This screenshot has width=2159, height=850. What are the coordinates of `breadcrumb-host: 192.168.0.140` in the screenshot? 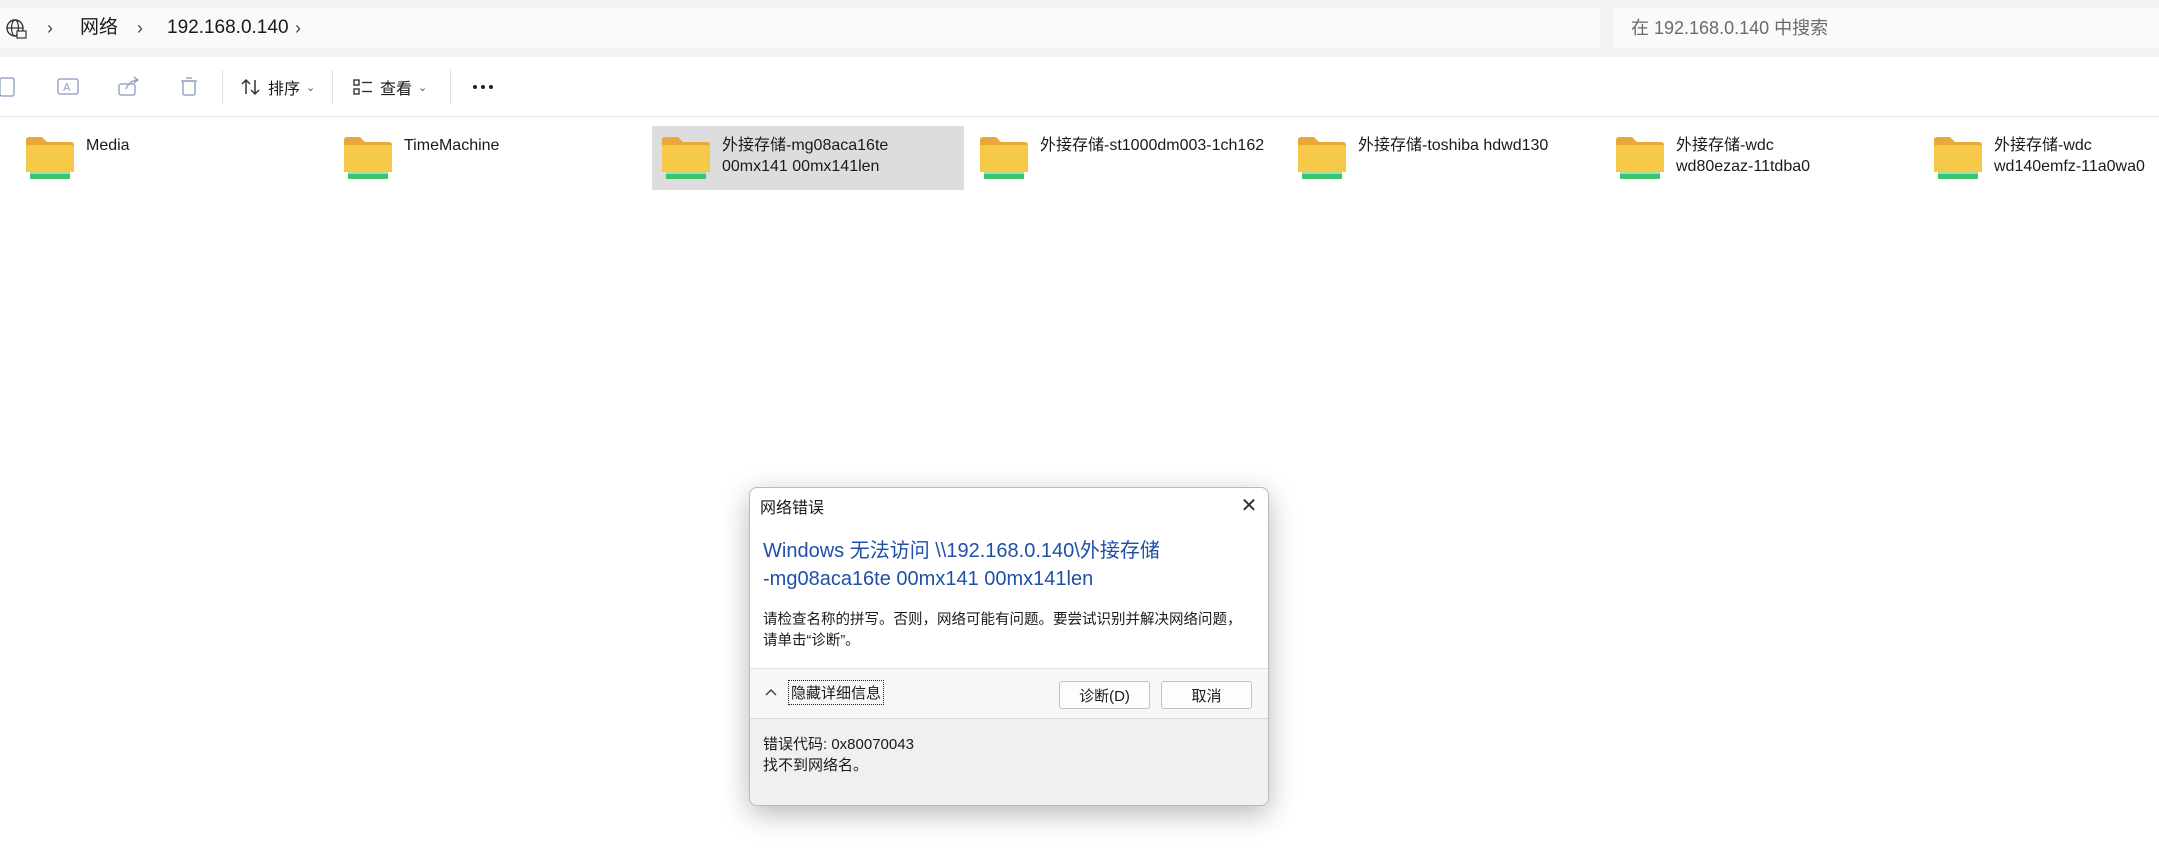 It's located at (228, 28).